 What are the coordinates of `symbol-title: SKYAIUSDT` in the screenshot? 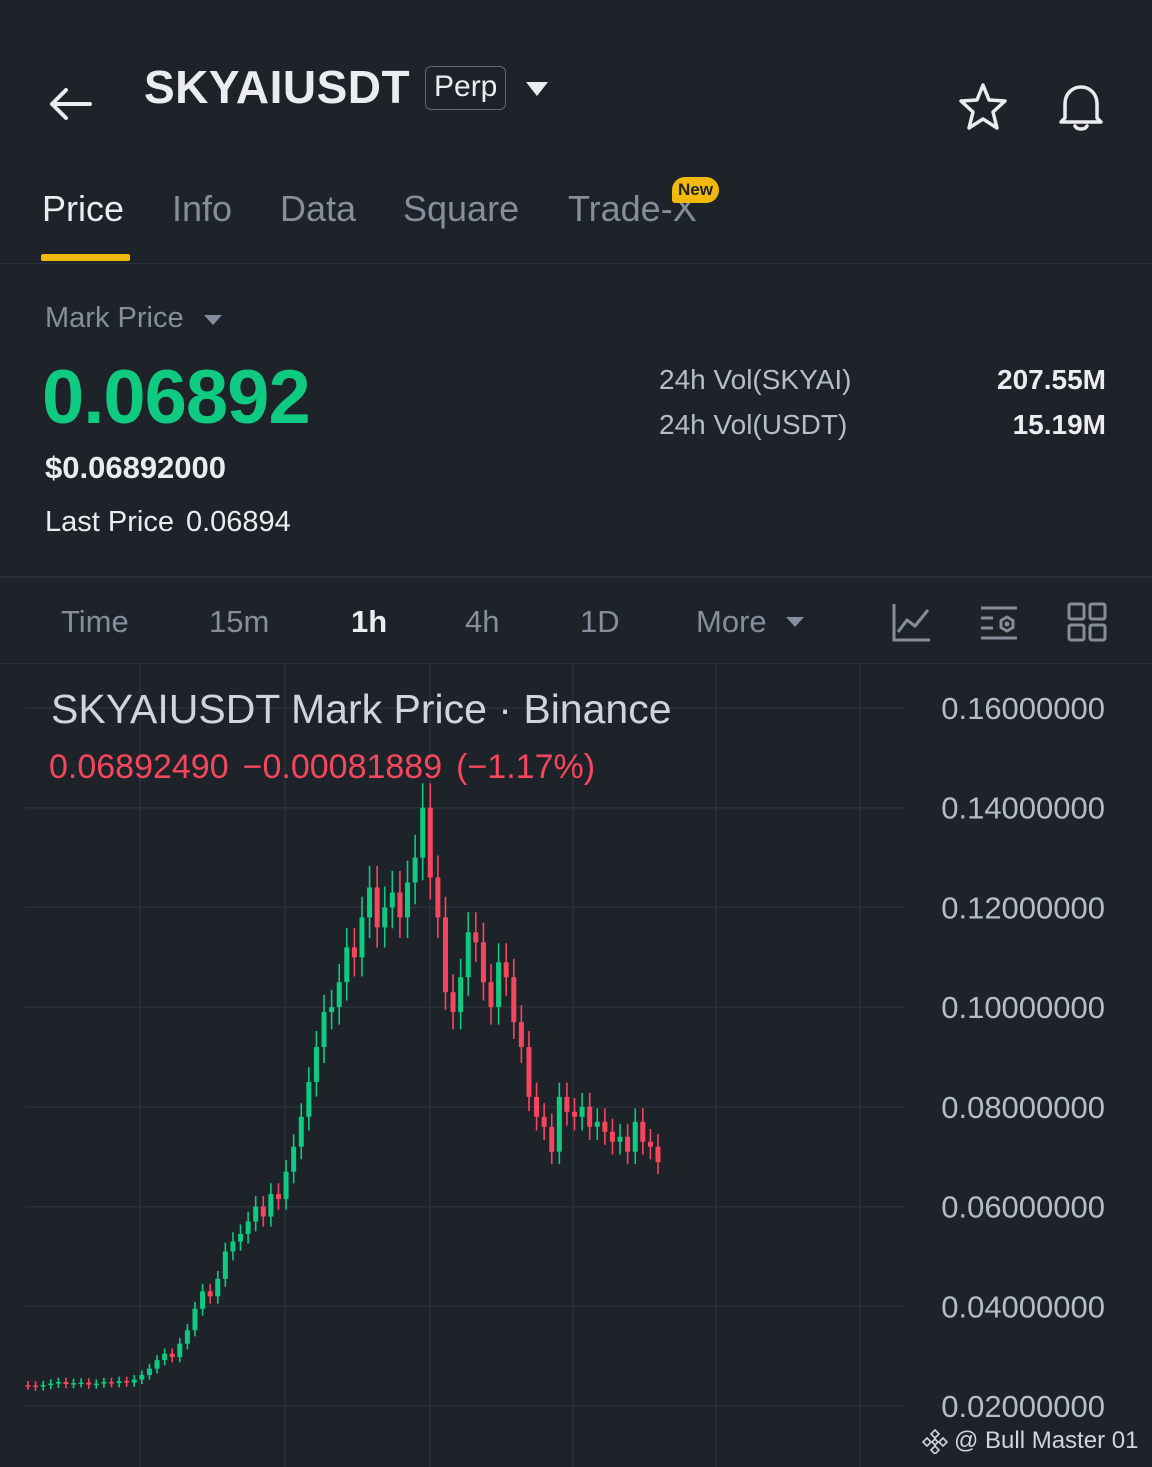 It's located at (277, 87).